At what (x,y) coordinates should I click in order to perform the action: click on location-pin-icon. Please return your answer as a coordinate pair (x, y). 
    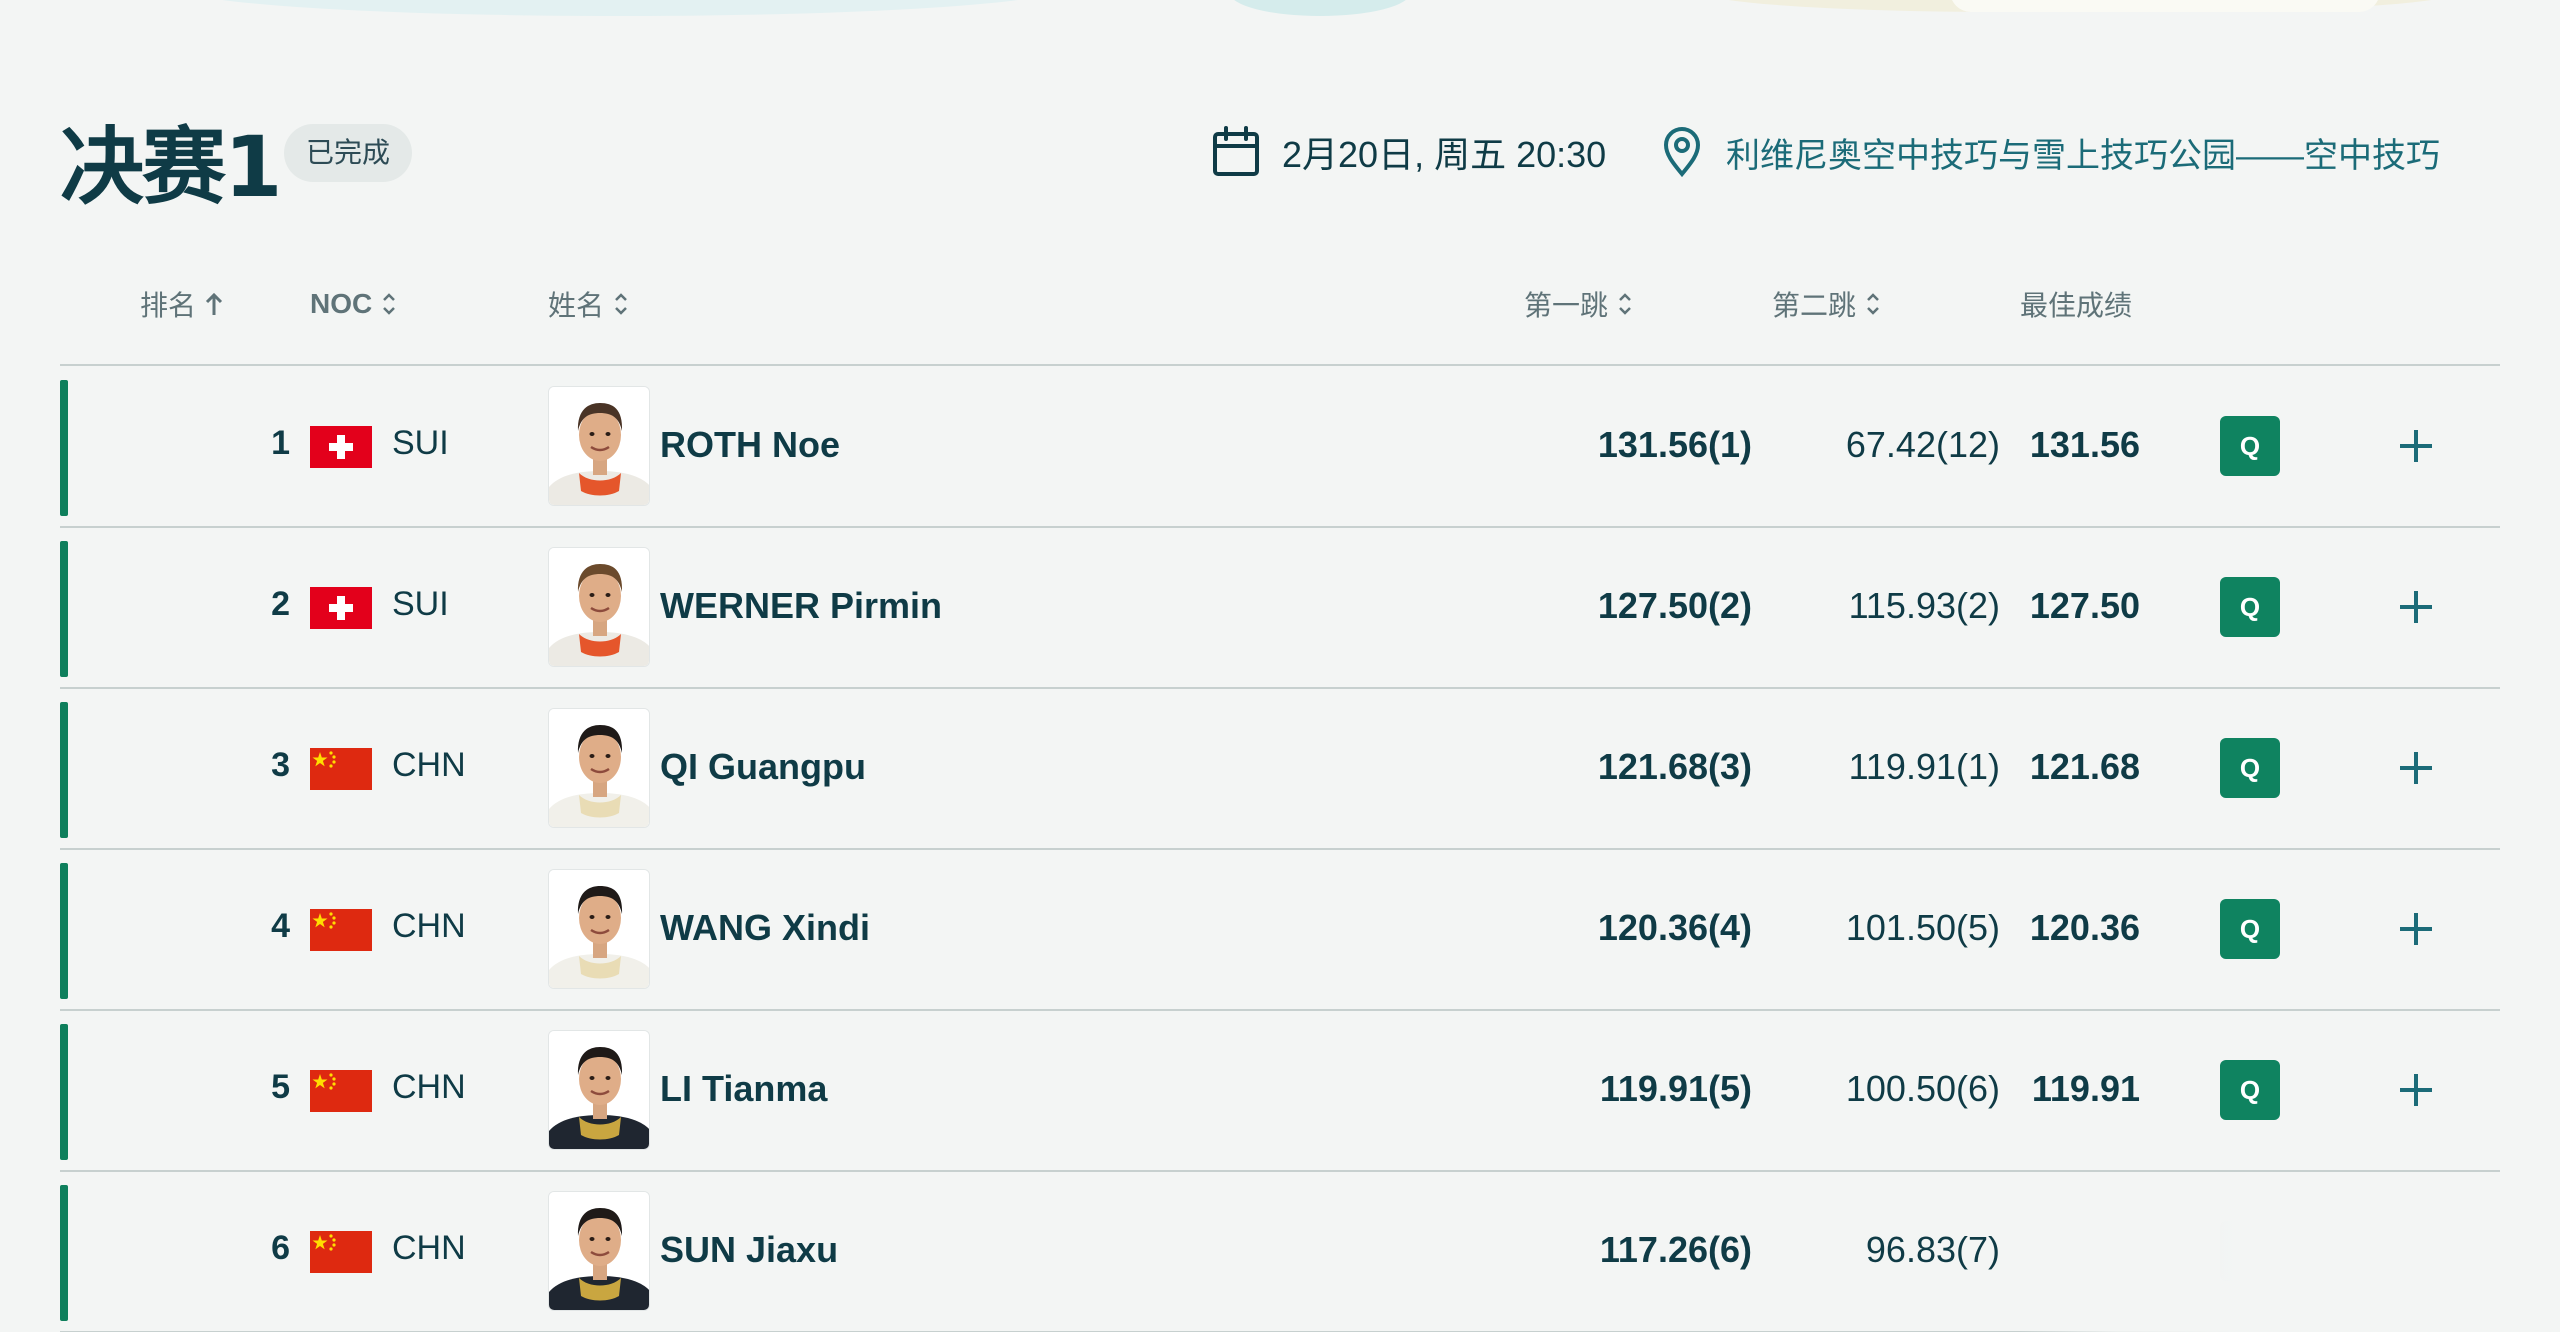
    Looking at the image, I should click on (1682, 152).